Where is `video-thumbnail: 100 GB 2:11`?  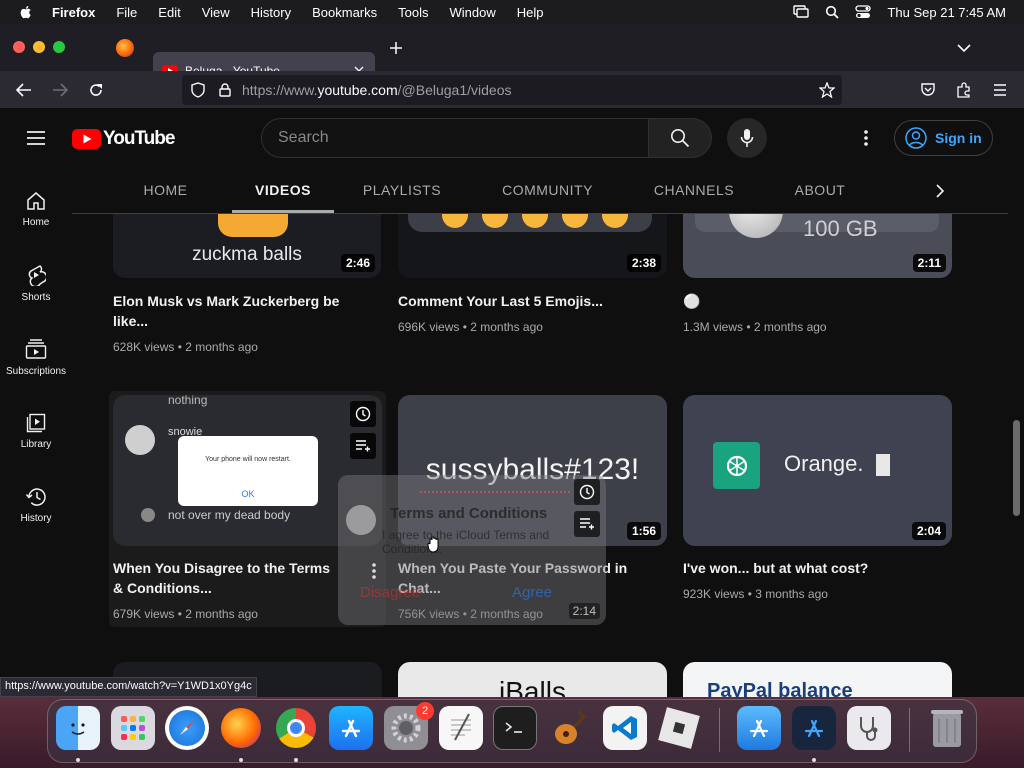 video-thumbnail: 100 GB 2:11 is located at coordinates (817, 246).